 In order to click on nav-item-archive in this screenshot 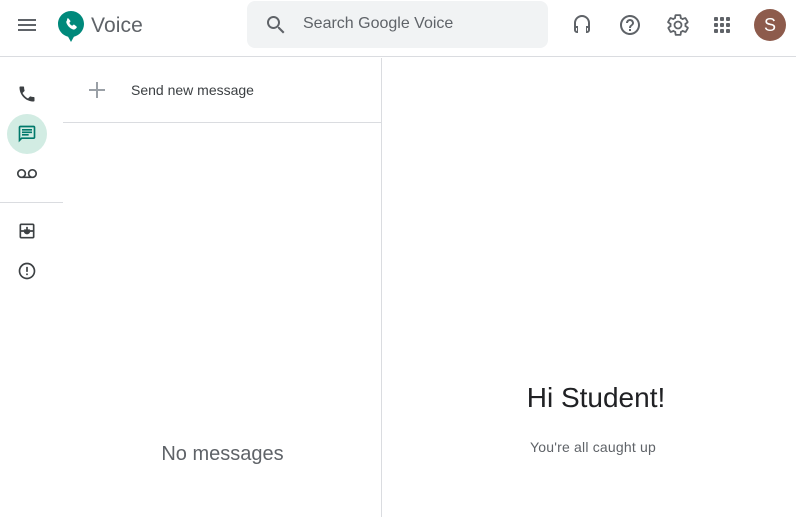, I will do `click(27, 231)`.